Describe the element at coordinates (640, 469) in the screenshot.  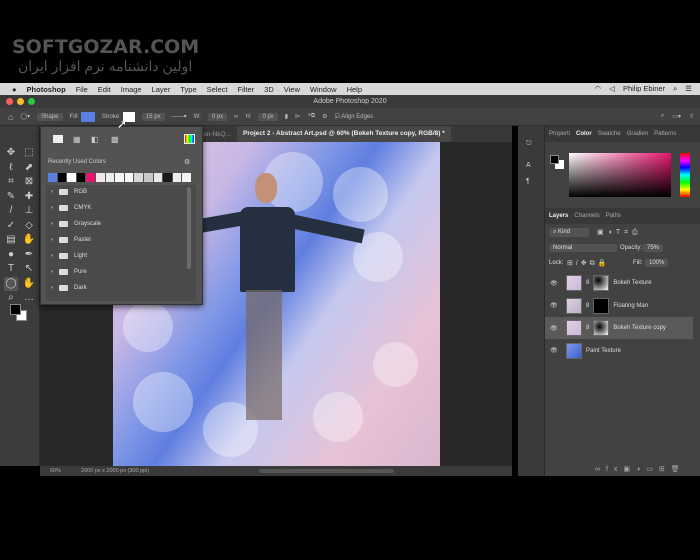
I see `layer-actions-bar: ∞fx▣◑▭⊞🗑` at that location.